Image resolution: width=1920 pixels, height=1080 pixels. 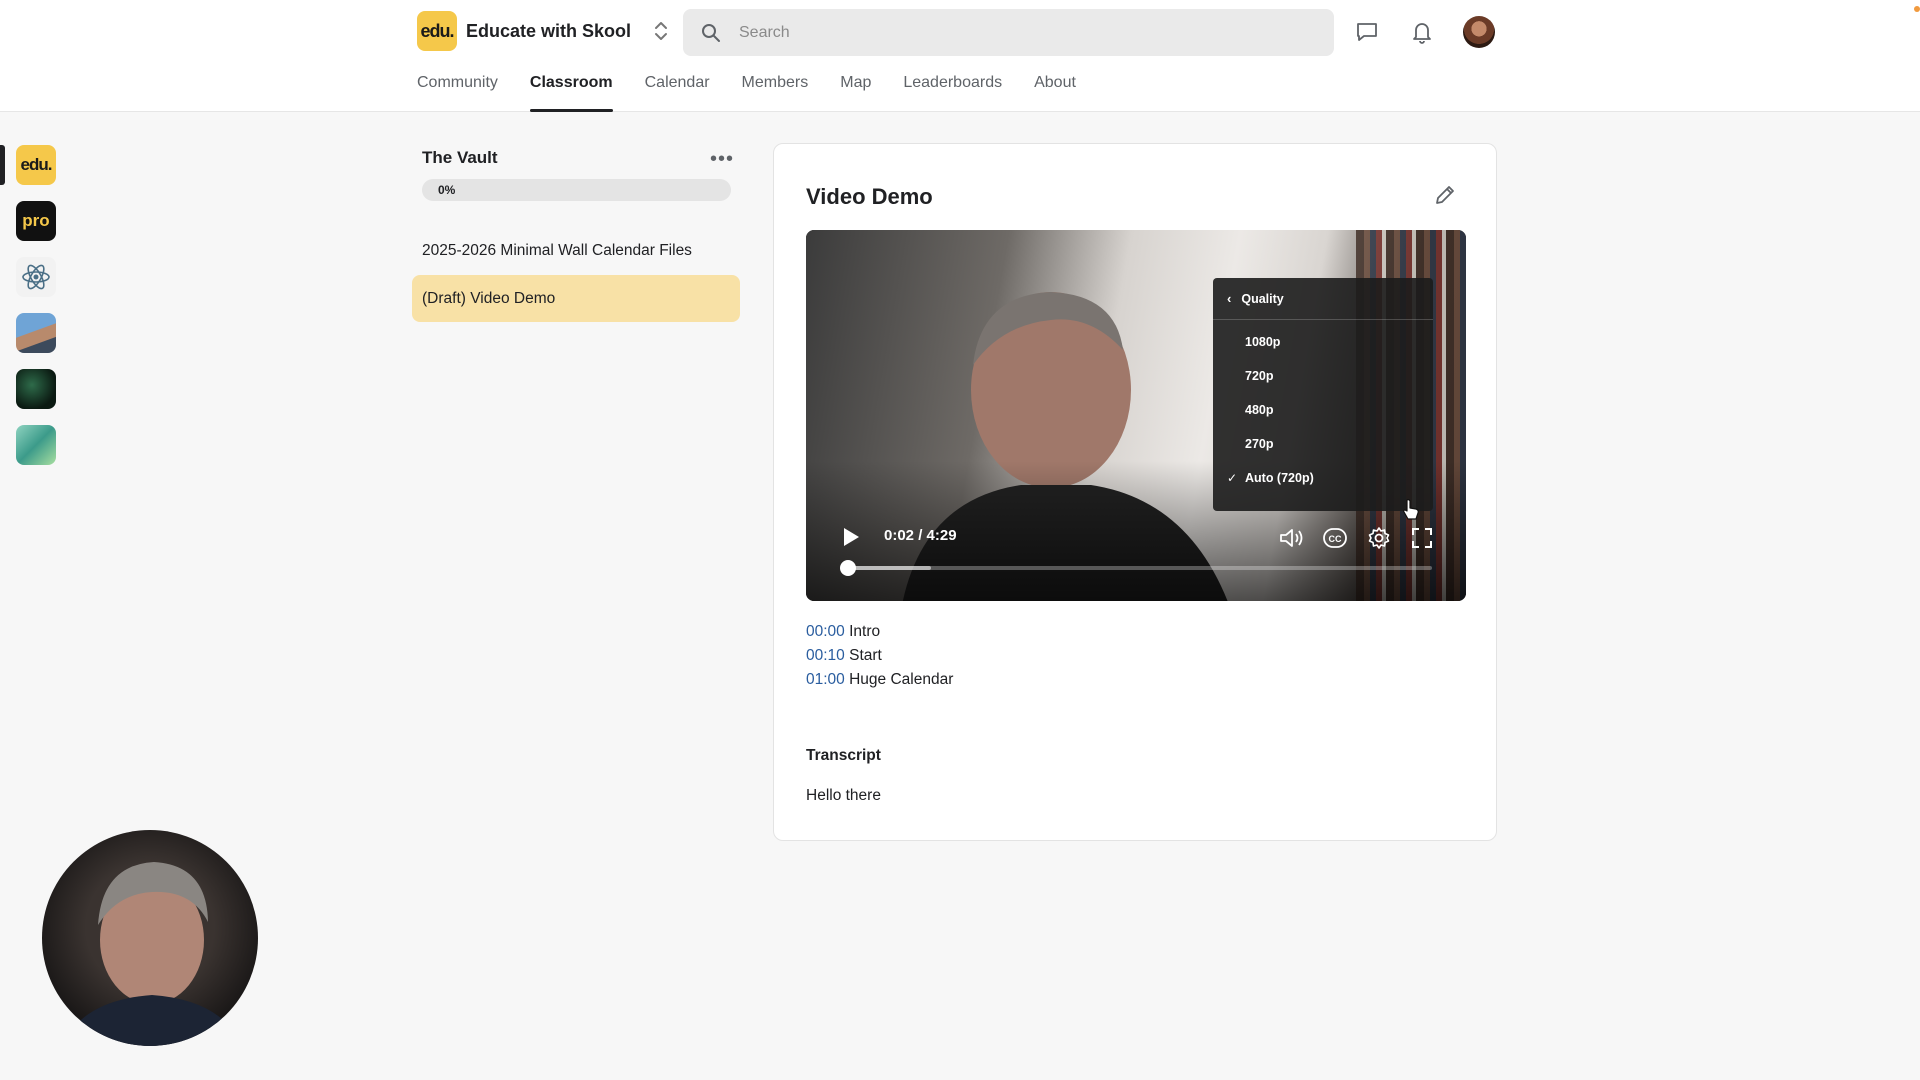 What do you see at coordinates (843, 755) in the screenshot?
I see `transcript-heading: Transcript` at bounding box center [843, 755].